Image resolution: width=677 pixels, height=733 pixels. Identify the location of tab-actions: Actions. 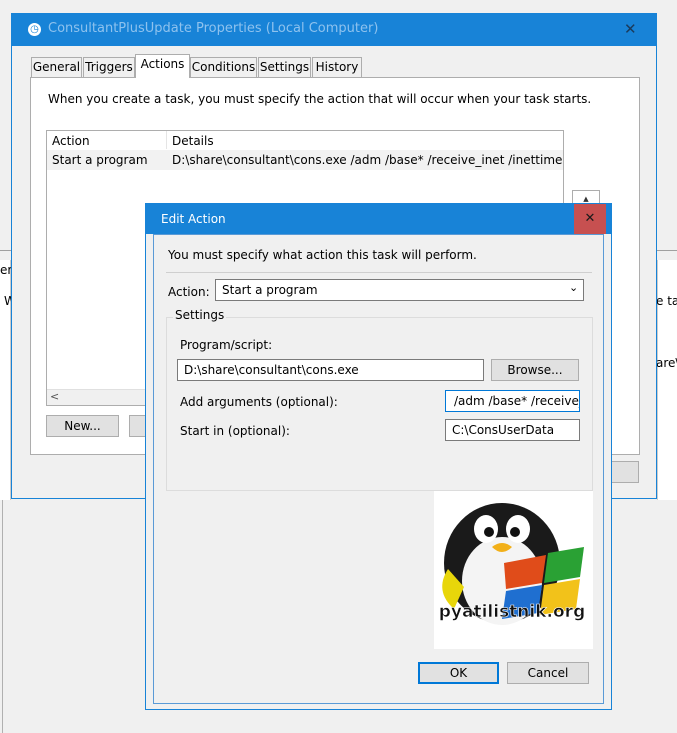
(162, 66).